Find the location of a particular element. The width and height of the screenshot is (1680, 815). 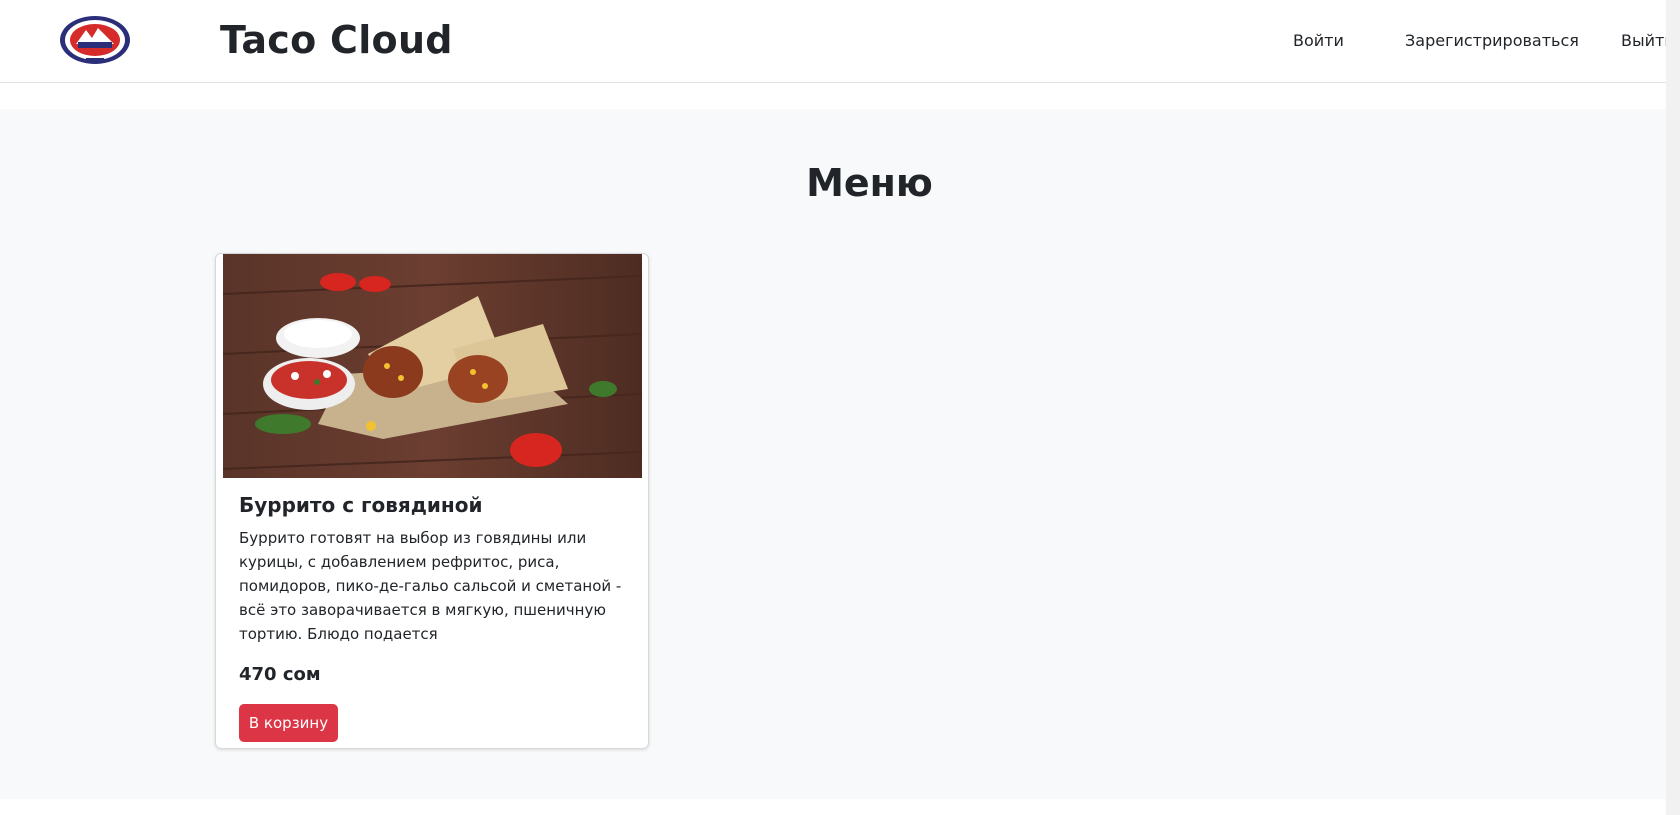

add-to-cart-button: В корзину is located at coordinates (288, 723).